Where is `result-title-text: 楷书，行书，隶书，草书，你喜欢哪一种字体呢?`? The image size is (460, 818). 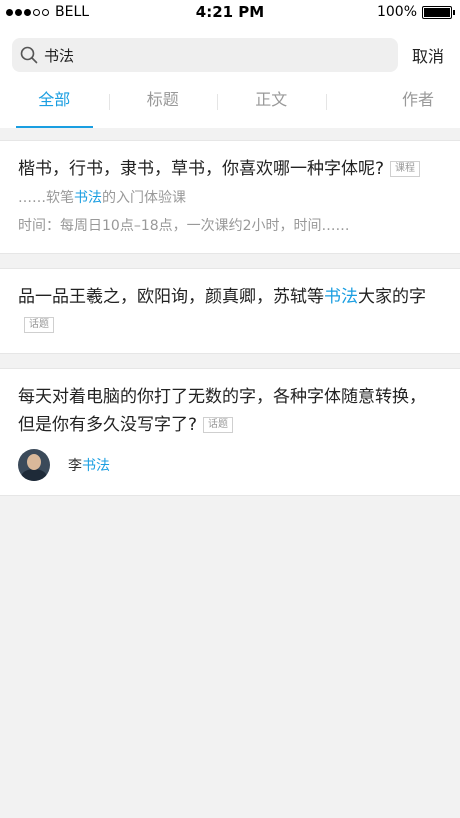 result-title-text: 楷书，行书，隶书，草书，你喜欢哪一种字体呢? is located at coordinates (201, 169).